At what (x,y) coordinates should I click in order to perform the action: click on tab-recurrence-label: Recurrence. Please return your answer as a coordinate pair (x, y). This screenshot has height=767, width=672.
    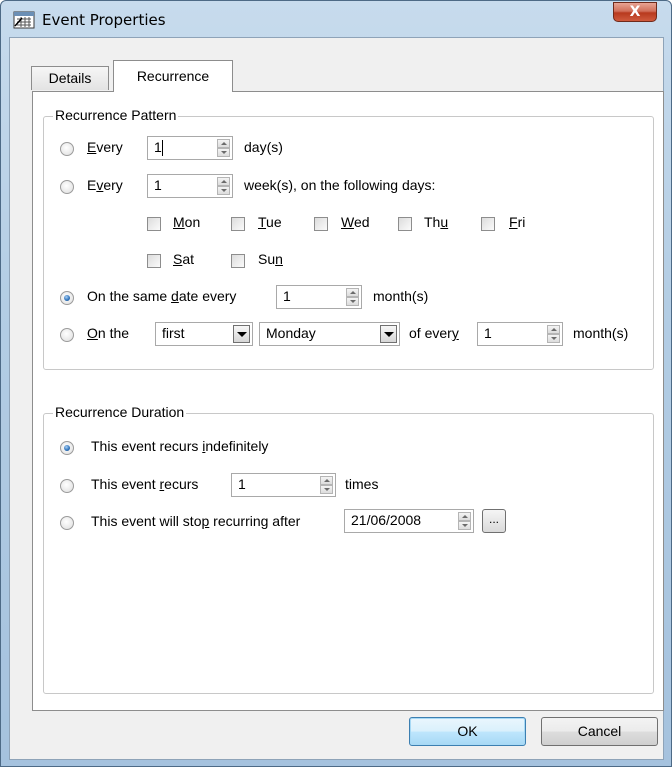
    Looking at the image, I should click on (173, 76).